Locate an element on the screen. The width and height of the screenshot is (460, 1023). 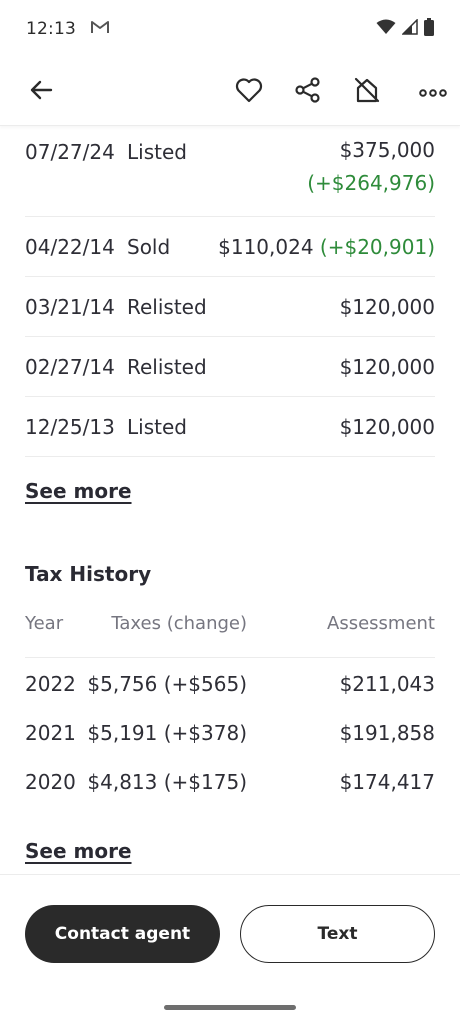
tax-row: 2021 $5,191 (+$378) $191,858 is located at coordinates (230, 732).